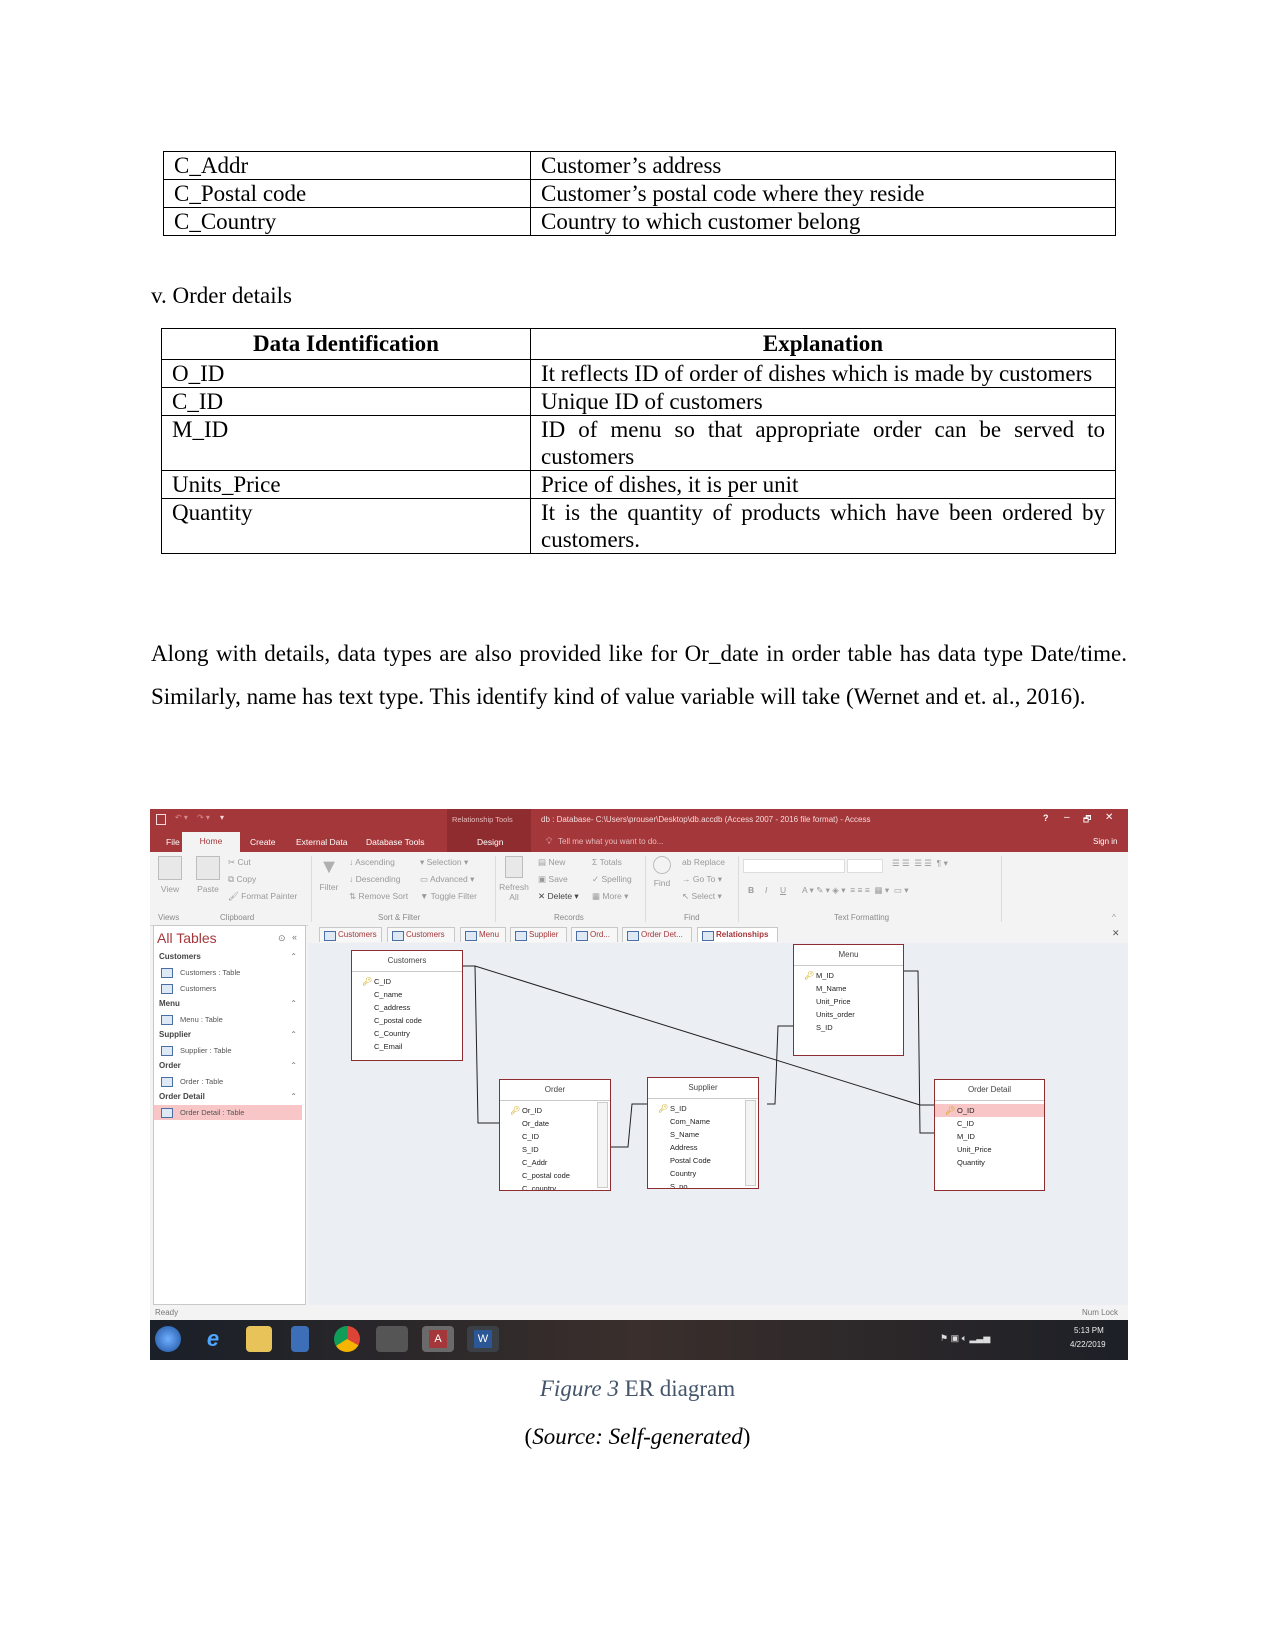  I want to click on access-icon: A, so click(438, 1339).